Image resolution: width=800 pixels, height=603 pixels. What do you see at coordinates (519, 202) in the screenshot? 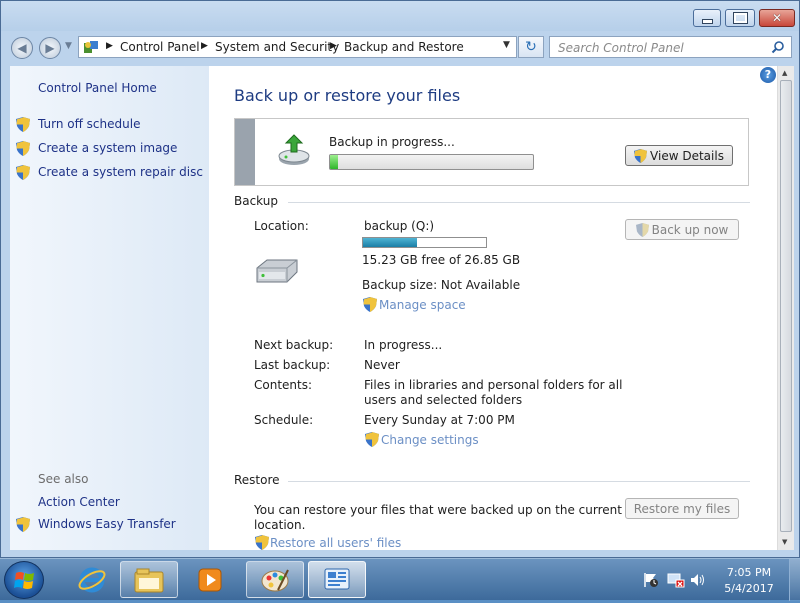
I see `section-divider` at bounding box center [519, 202].